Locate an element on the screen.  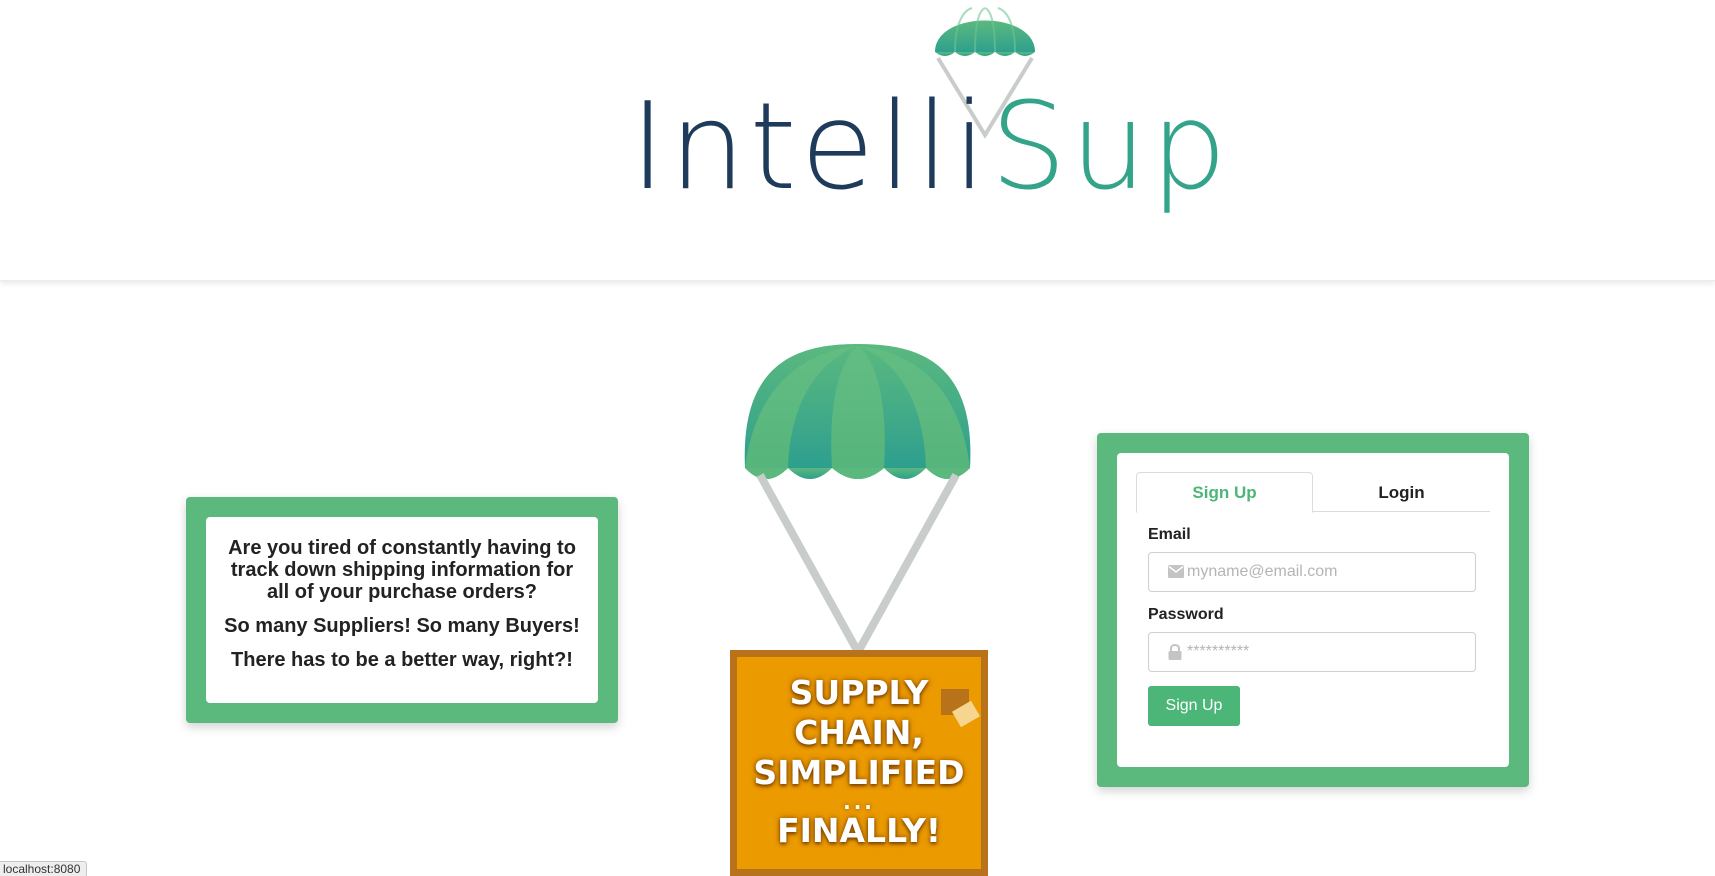
auth-card: Sign Up Login Email Password Sign Up is located at coordinates (1313, 610).